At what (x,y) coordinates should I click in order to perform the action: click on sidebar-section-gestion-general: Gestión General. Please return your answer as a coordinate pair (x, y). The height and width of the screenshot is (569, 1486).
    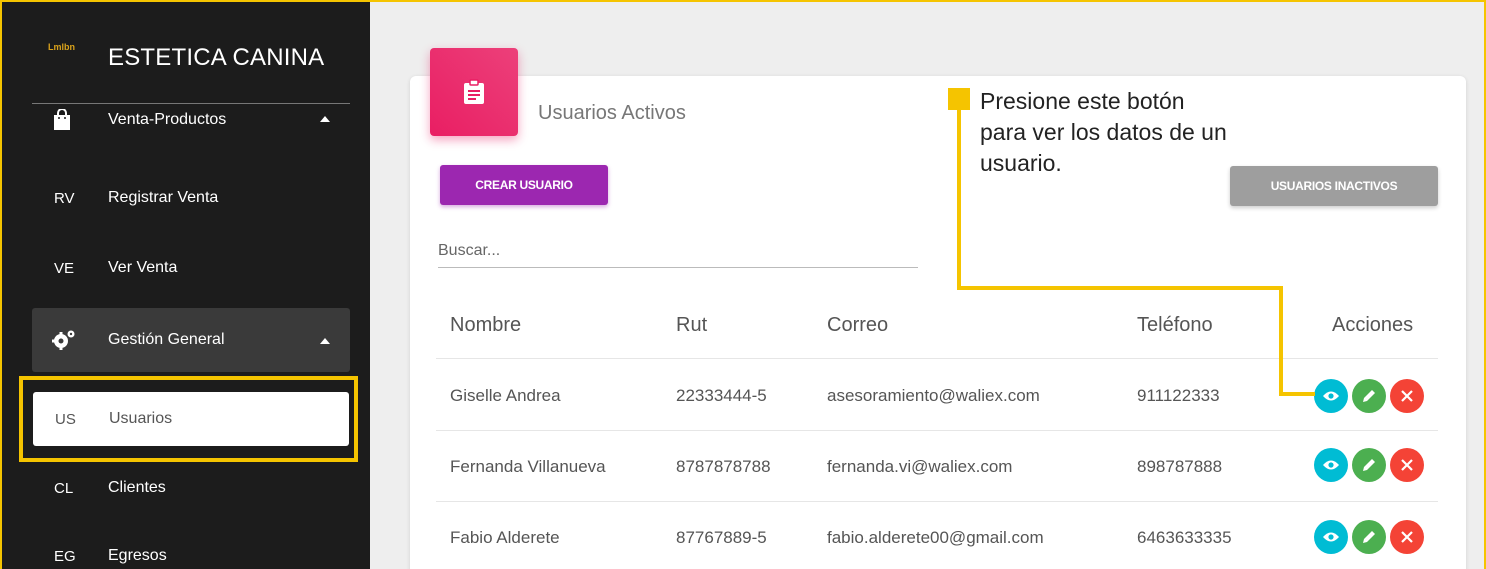
    Looking at the image, I should click on (191, 340).